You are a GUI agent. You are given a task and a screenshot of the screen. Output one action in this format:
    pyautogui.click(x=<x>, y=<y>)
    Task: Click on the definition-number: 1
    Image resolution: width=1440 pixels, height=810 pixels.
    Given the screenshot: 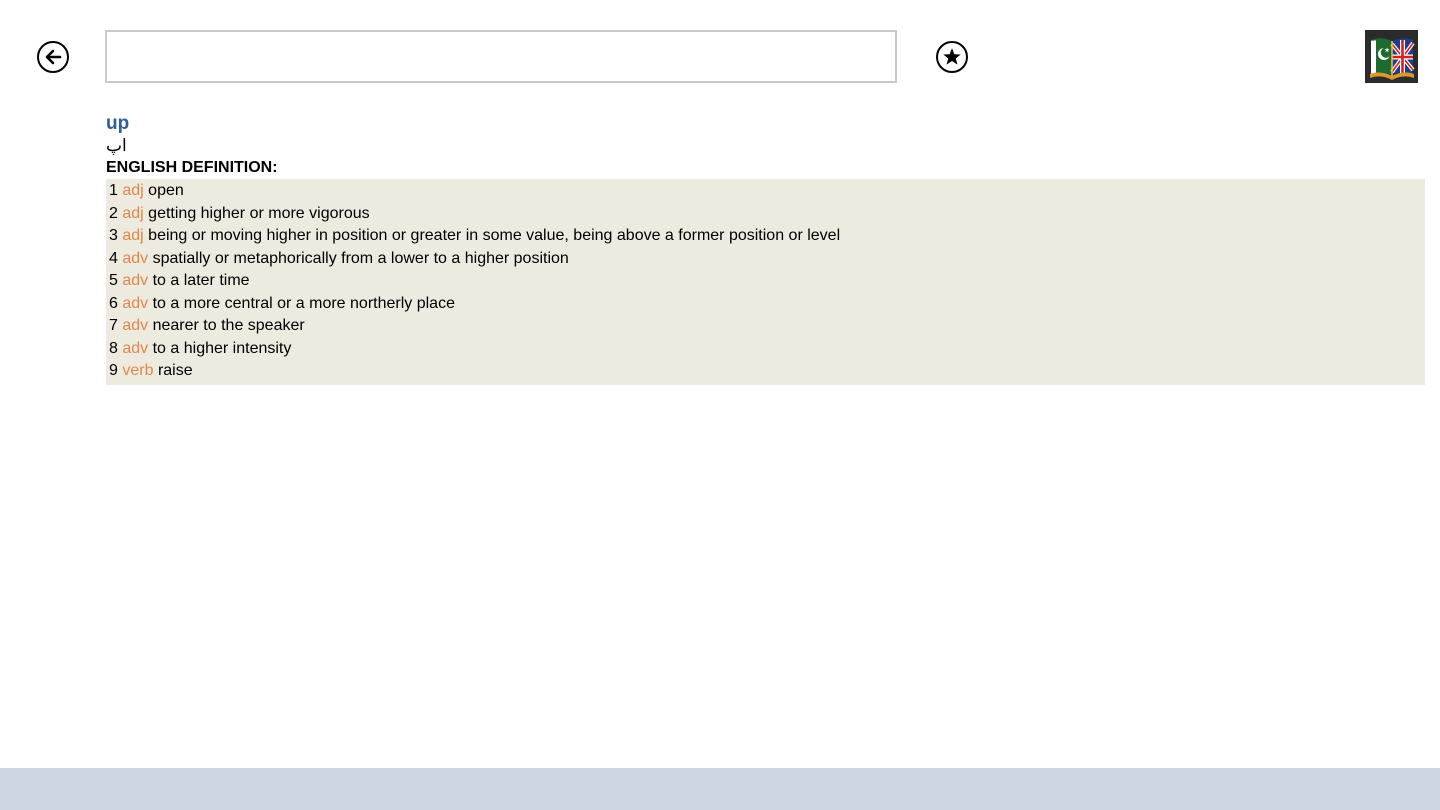 What is the action you would take?
    pyautogui.click(x=113, y=190)
    